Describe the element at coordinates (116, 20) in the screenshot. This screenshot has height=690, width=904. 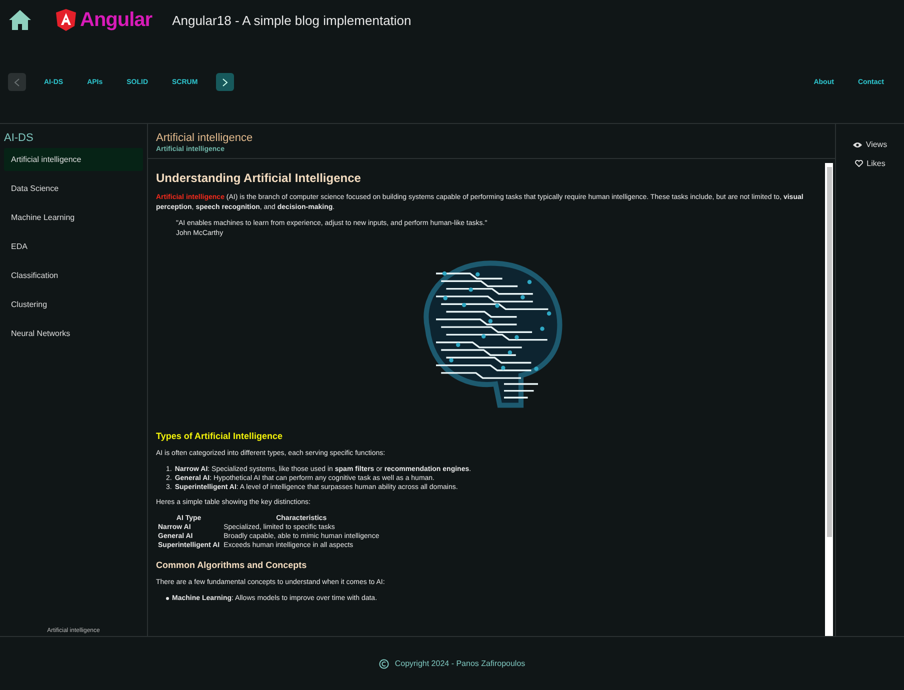
I see `logo-text: Angular` at that location.